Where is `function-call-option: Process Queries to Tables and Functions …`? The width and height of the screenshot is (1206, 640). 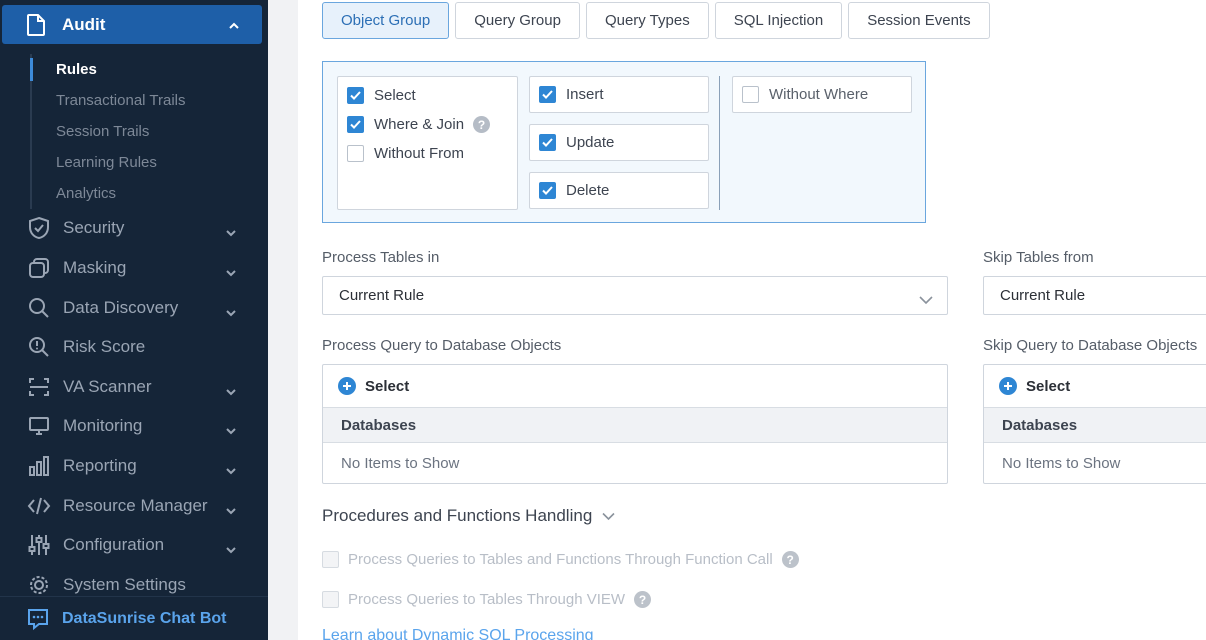 function-call-option: Process Queries to Tables and Functions … is located at coordinates (560, 559).